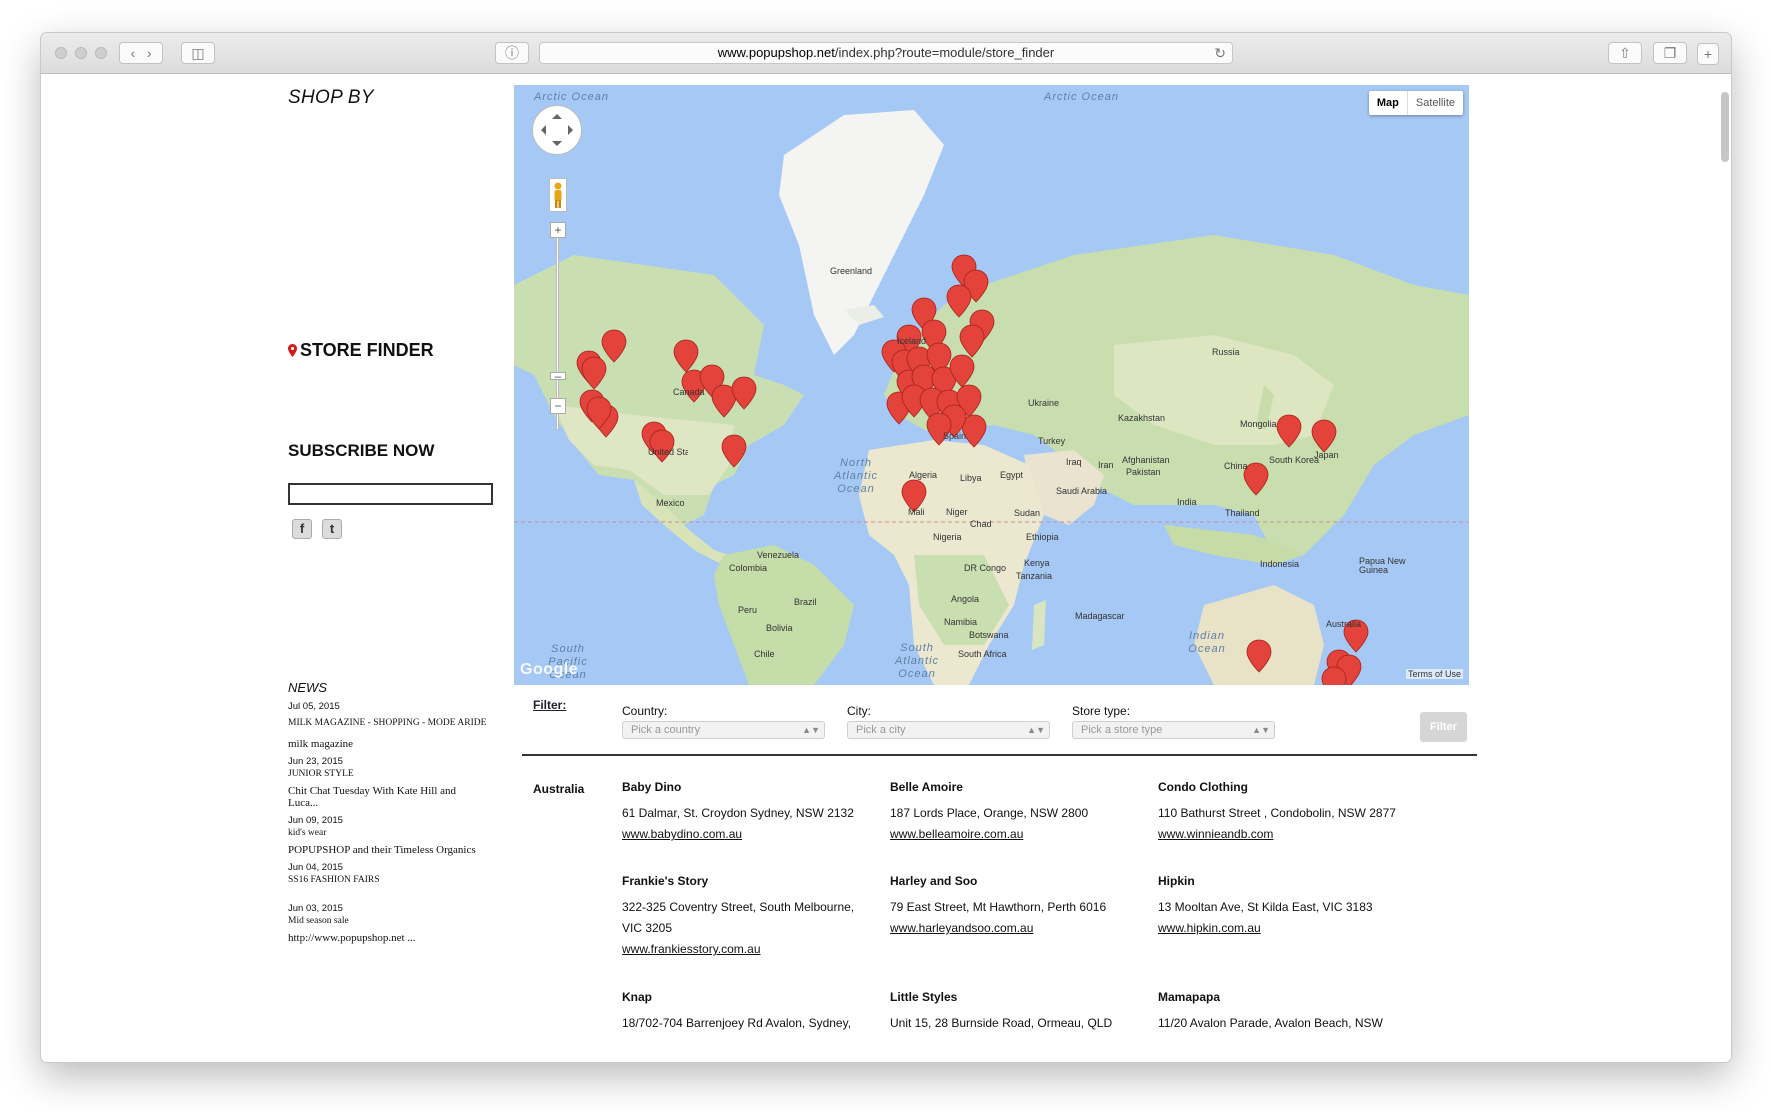  What do you see at coordinates (934, 881) in the screenshot?
I see `store-name: Harley and Soo` at bounding box center [934, 881].